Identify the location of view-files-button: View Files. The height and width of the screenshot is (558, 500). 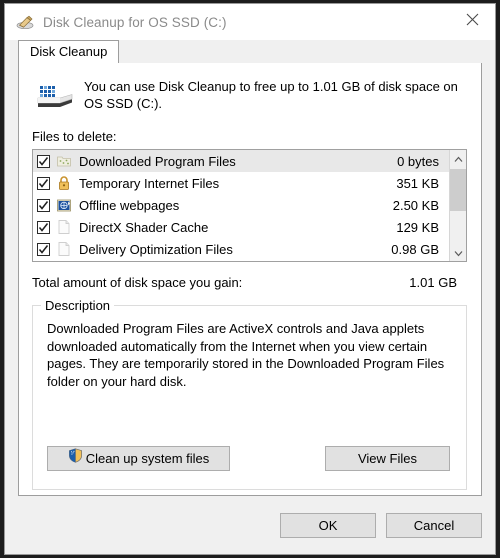
(387, 458).